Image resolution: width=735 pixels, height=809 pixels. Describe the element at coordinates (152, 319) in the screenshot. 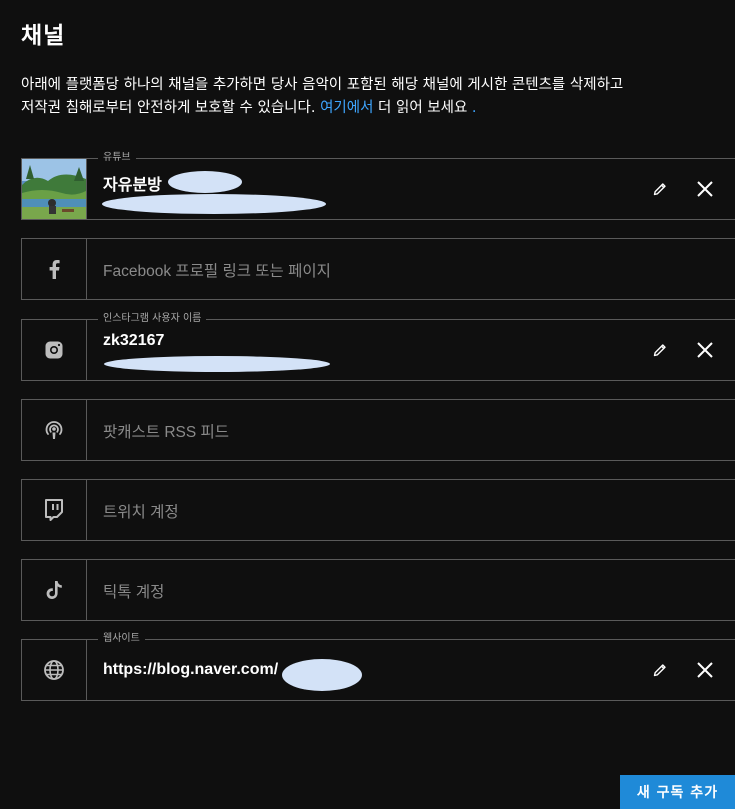

I see `instagram-legend: 인스타그램 사용자 이름` at that location.